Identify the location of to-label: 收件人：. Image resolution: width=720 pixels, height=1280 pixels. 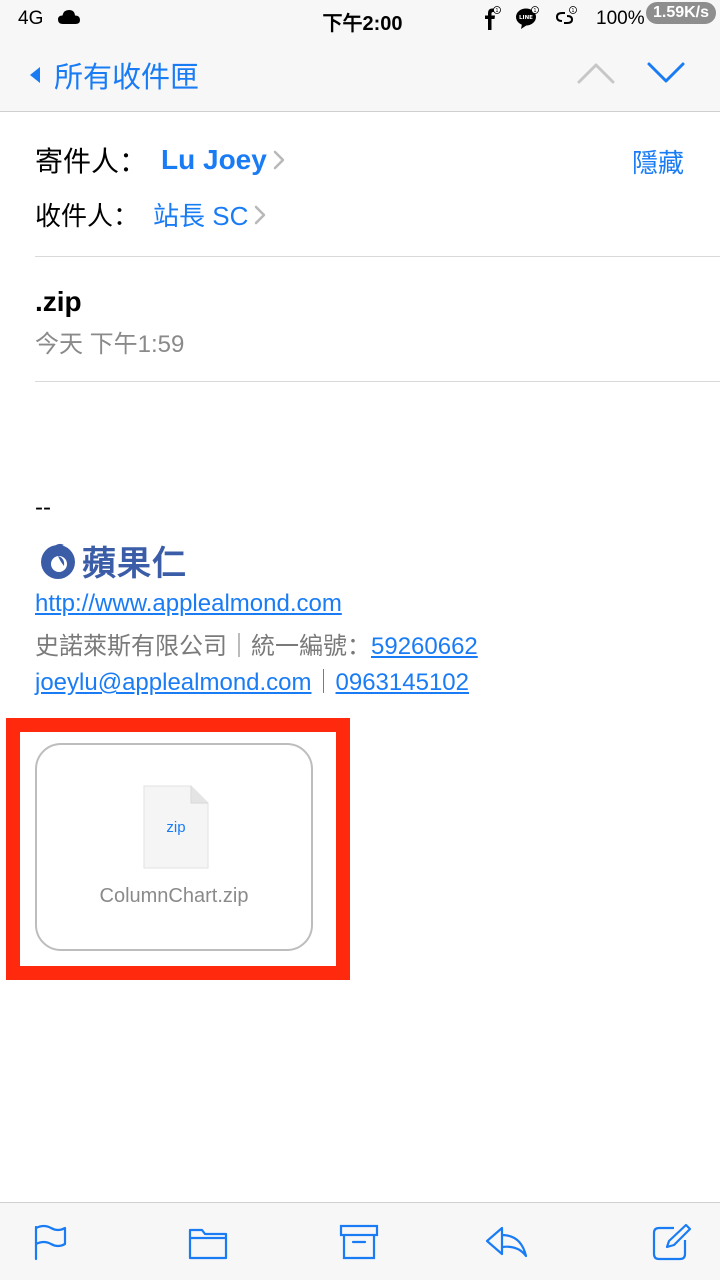
(87, 216).